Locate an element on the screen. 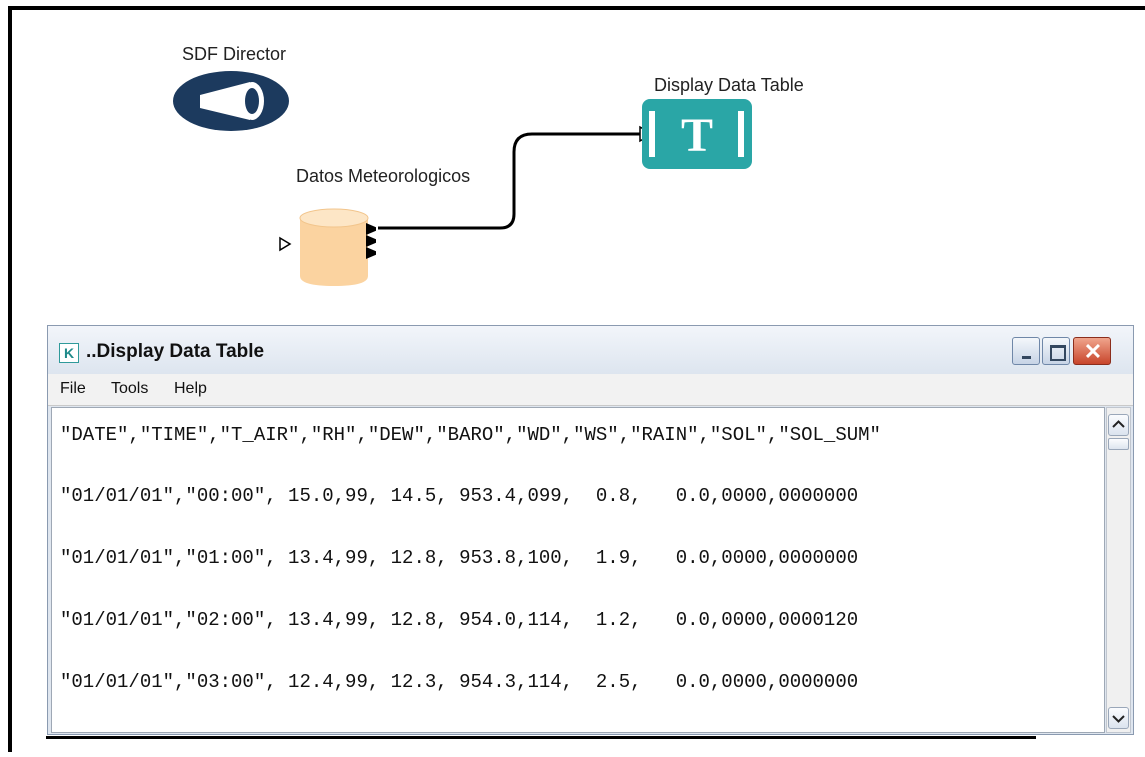 This screenshot has width=1145, height=757. canvas-divider is located at coordinates (541, 737).